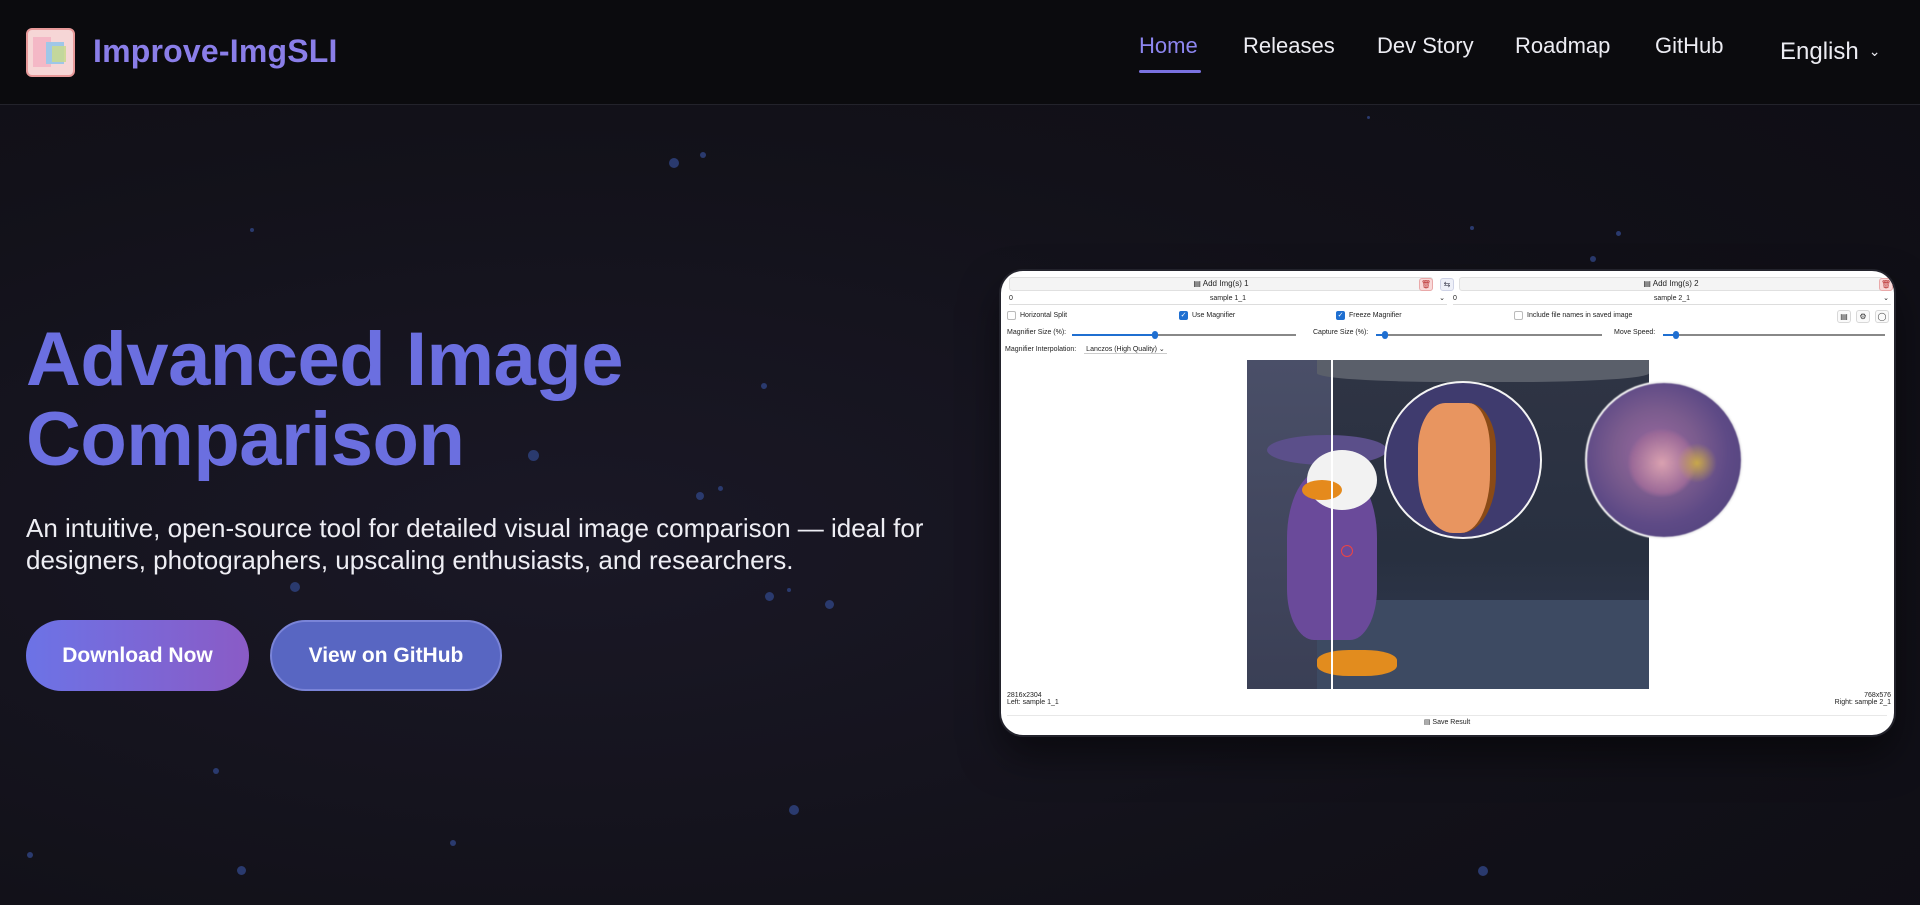  I want to click on app-logo, so click(50, 52).